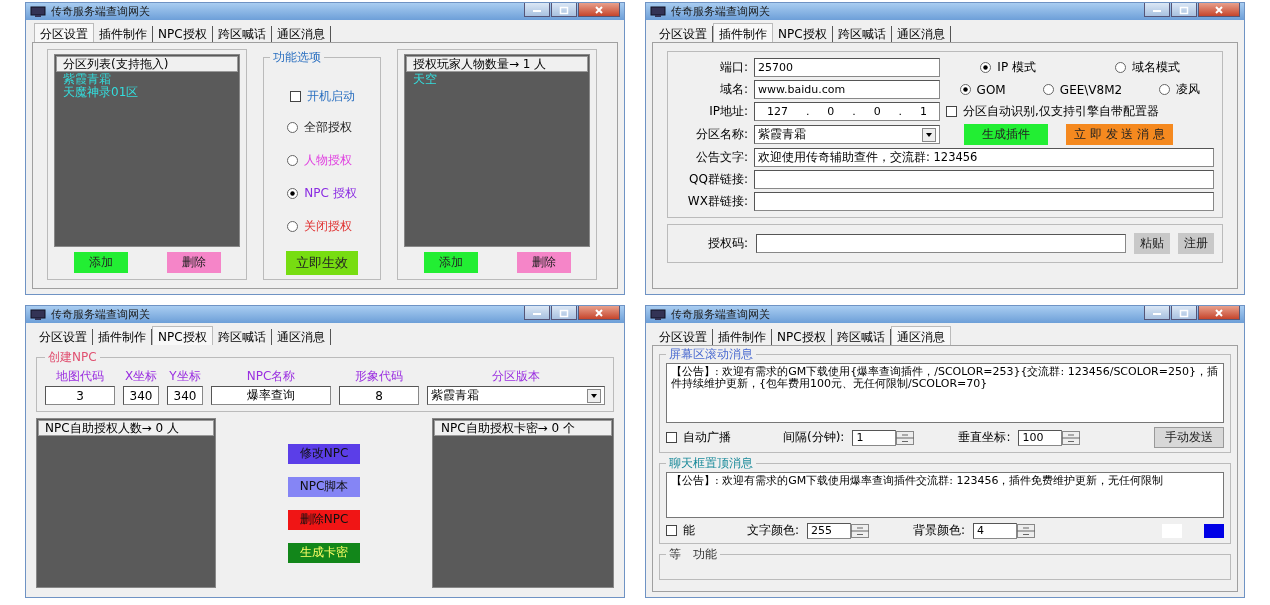 The width and height of the screenshot is (1270, 605). Describe the element at coordinates (718, 179) in the screenshot. I see `field-label: QQ群链接:` at that location.